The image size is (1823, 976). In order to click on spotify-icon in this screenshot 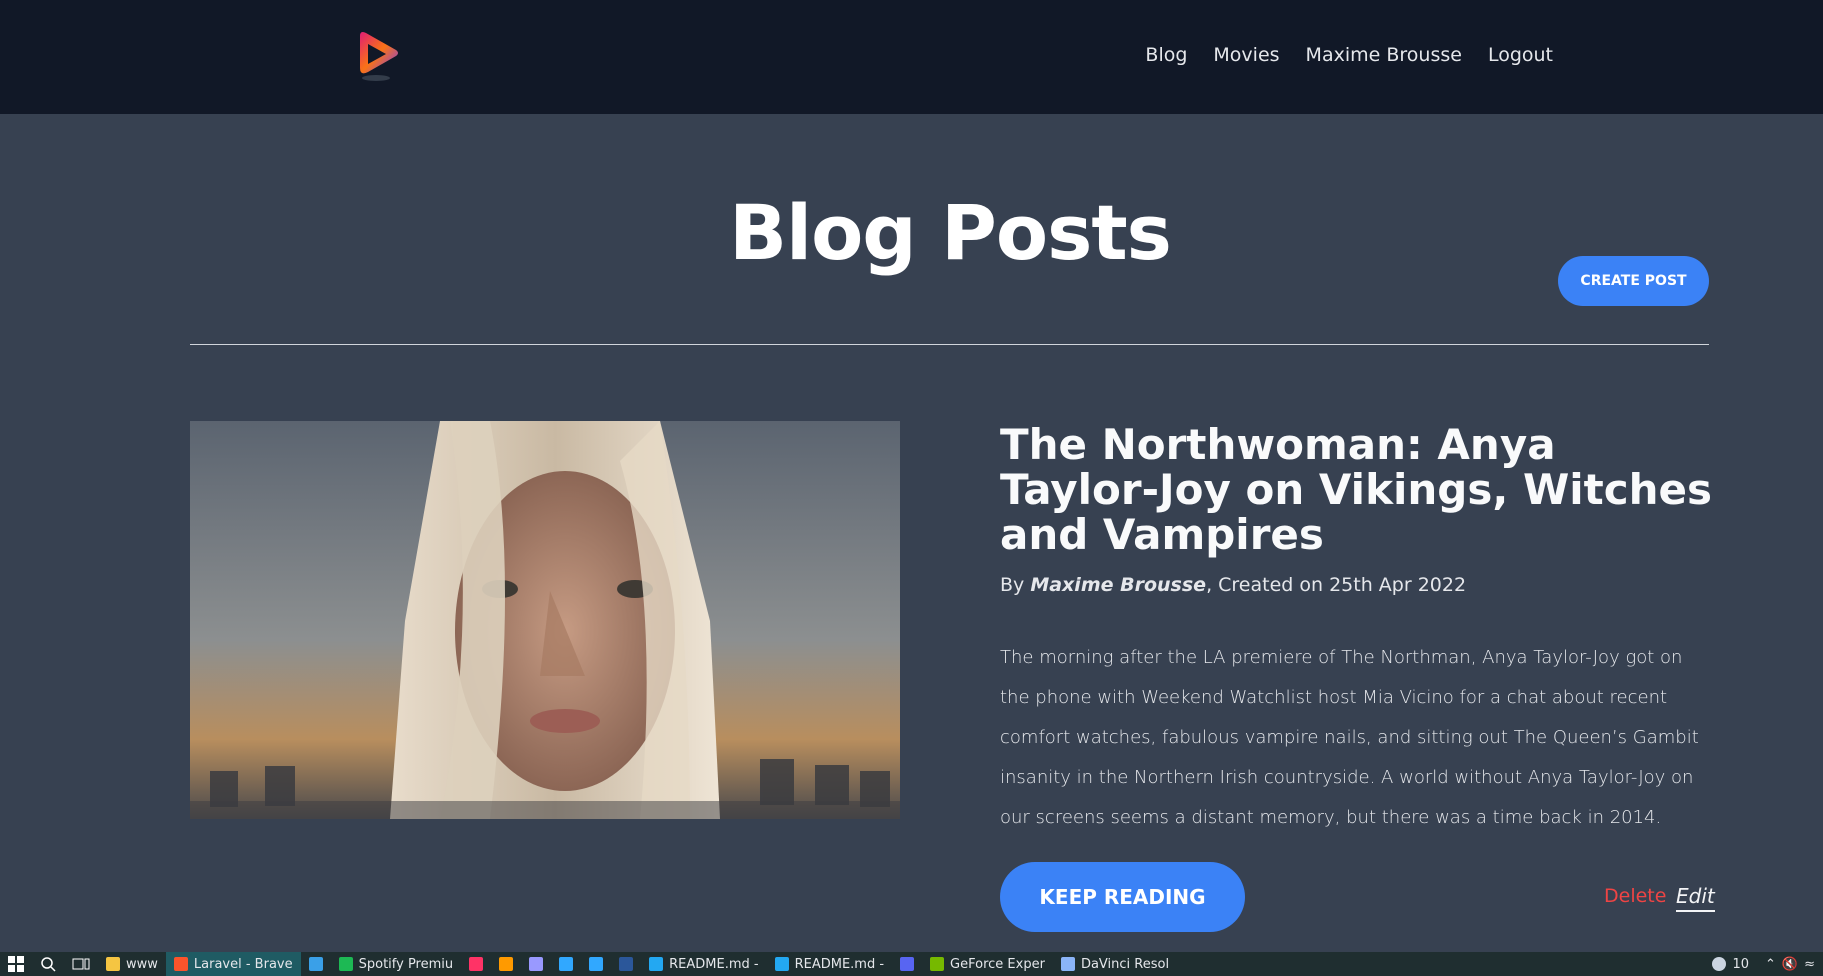, I will do `click(345, 964)`.